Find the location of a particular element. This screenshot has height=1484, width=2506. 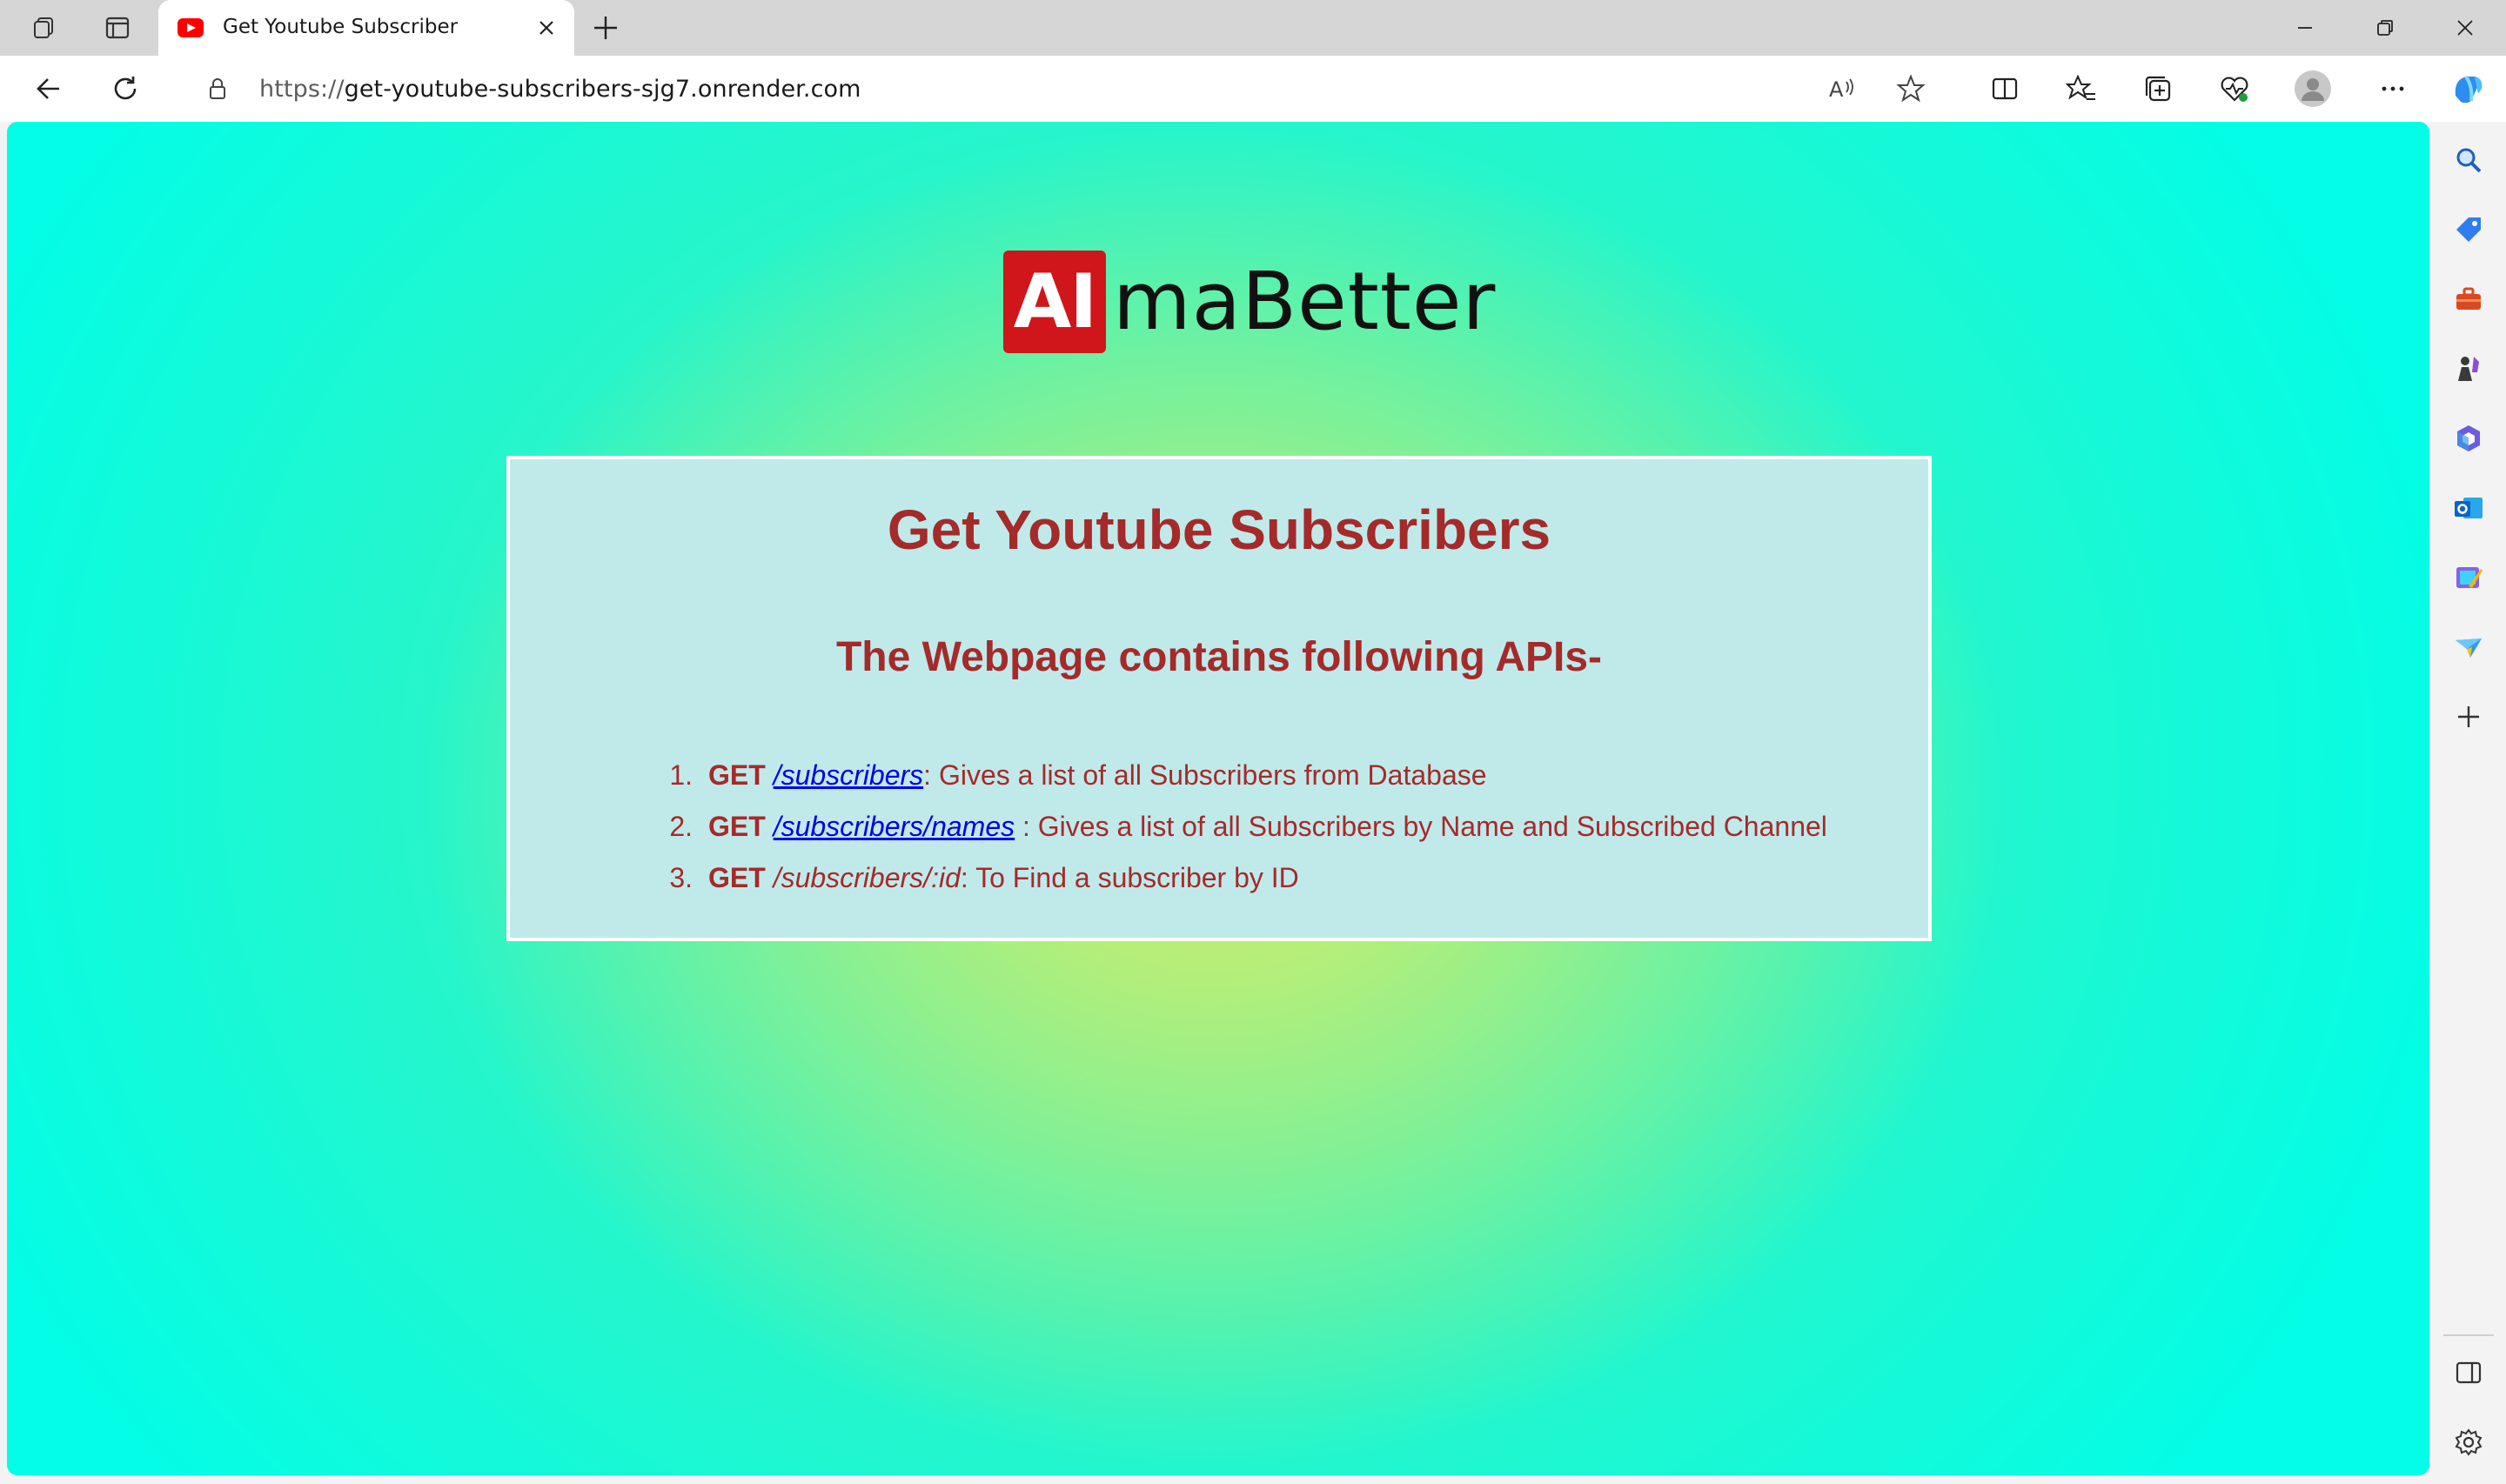

microsoft-365-icon is located at coordinates (2468, 438).